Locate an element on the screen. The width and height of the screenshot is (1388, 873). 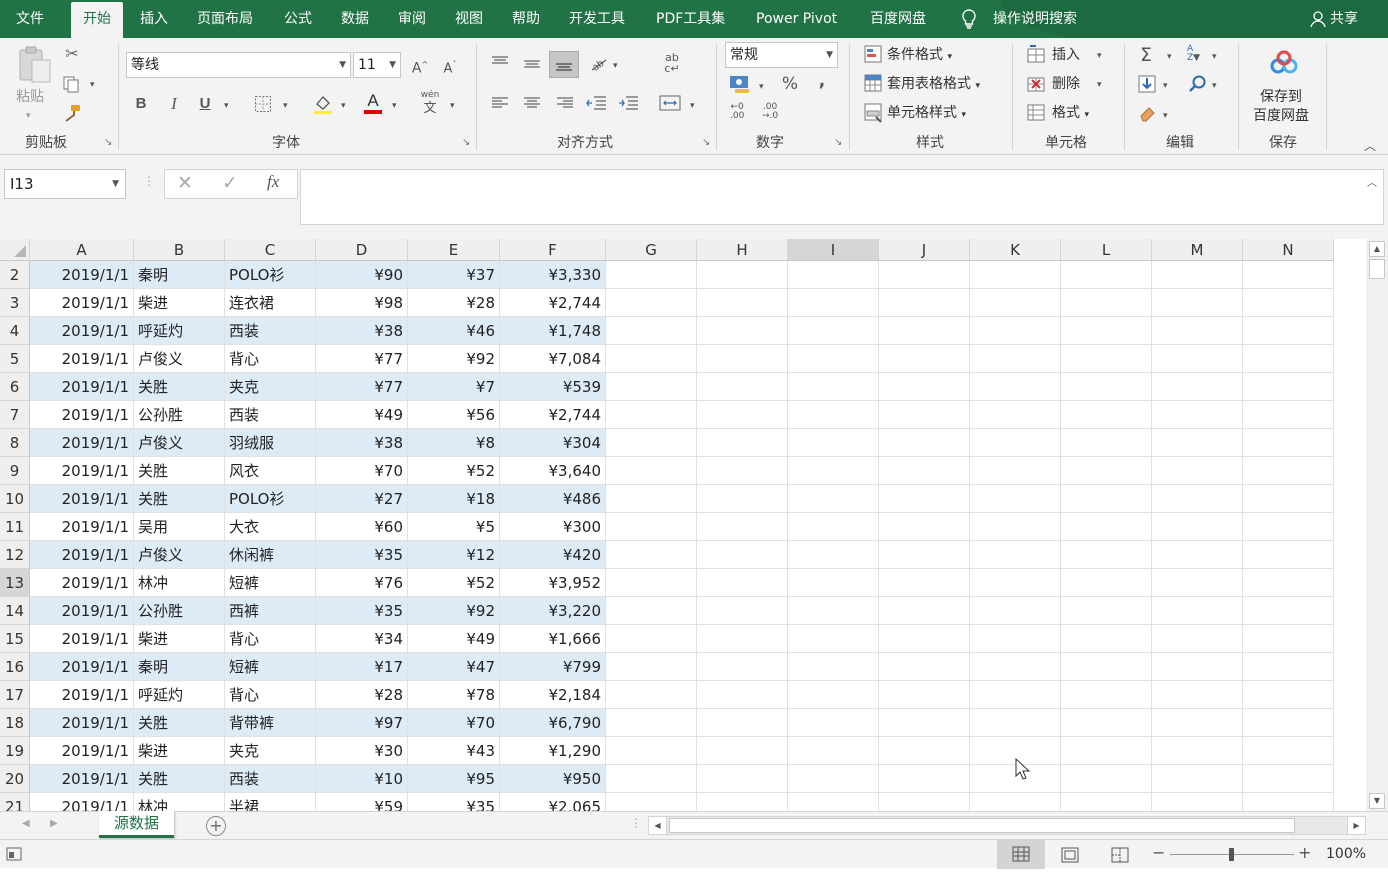
cell-e: ¥52 is located at coordinates (454, 471).